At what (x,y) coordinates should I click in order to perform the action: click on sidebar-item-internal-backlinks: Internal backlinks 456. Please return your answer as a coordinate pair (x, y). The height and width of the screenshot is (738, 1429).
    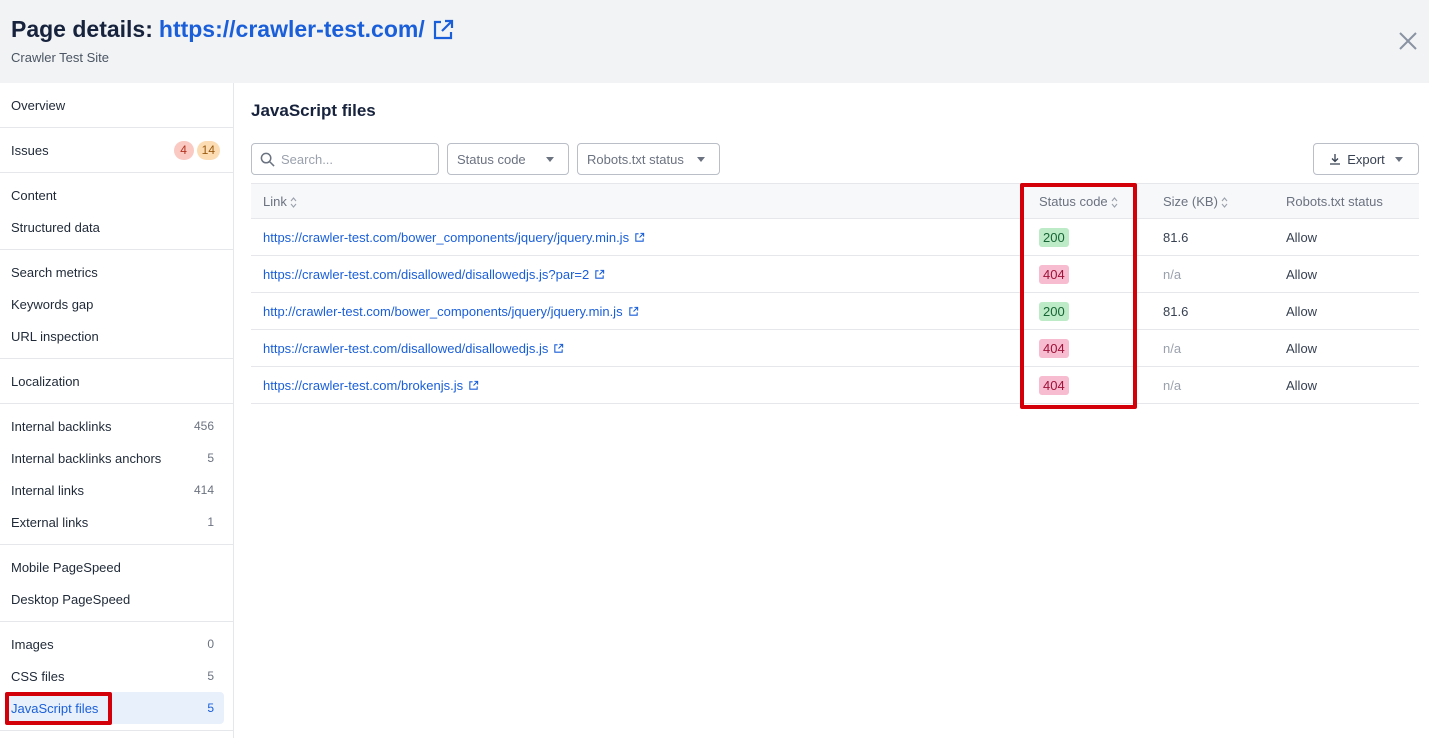
    Looking at the image, I should click on (114, 426).